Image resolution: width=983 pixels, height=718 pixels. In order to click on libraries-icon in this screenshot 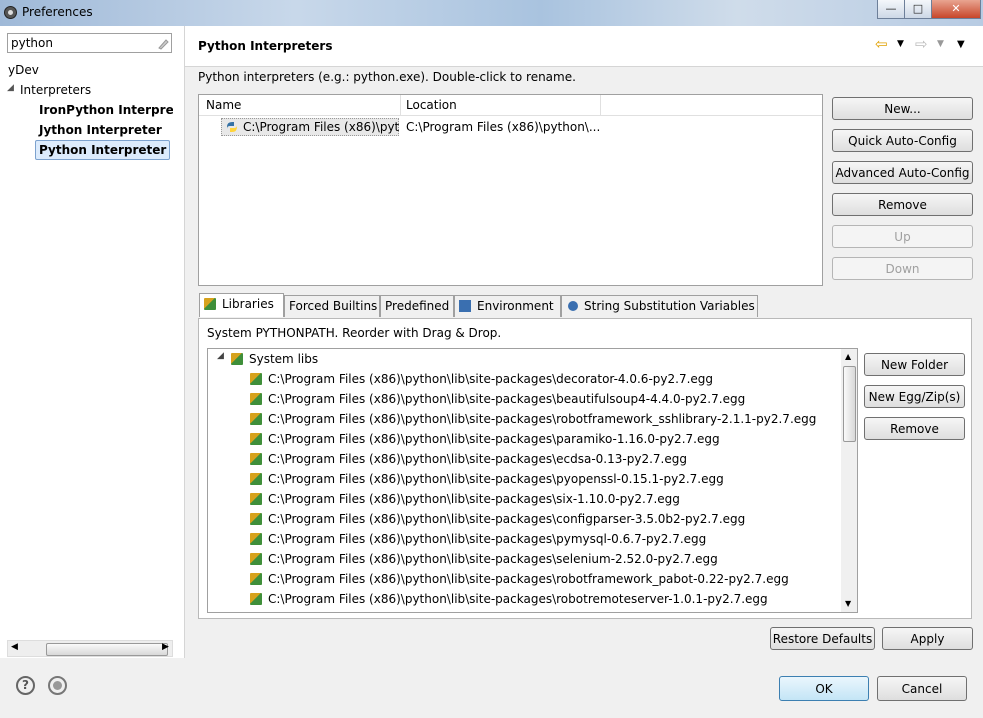, I will do `click(210, 304)`.